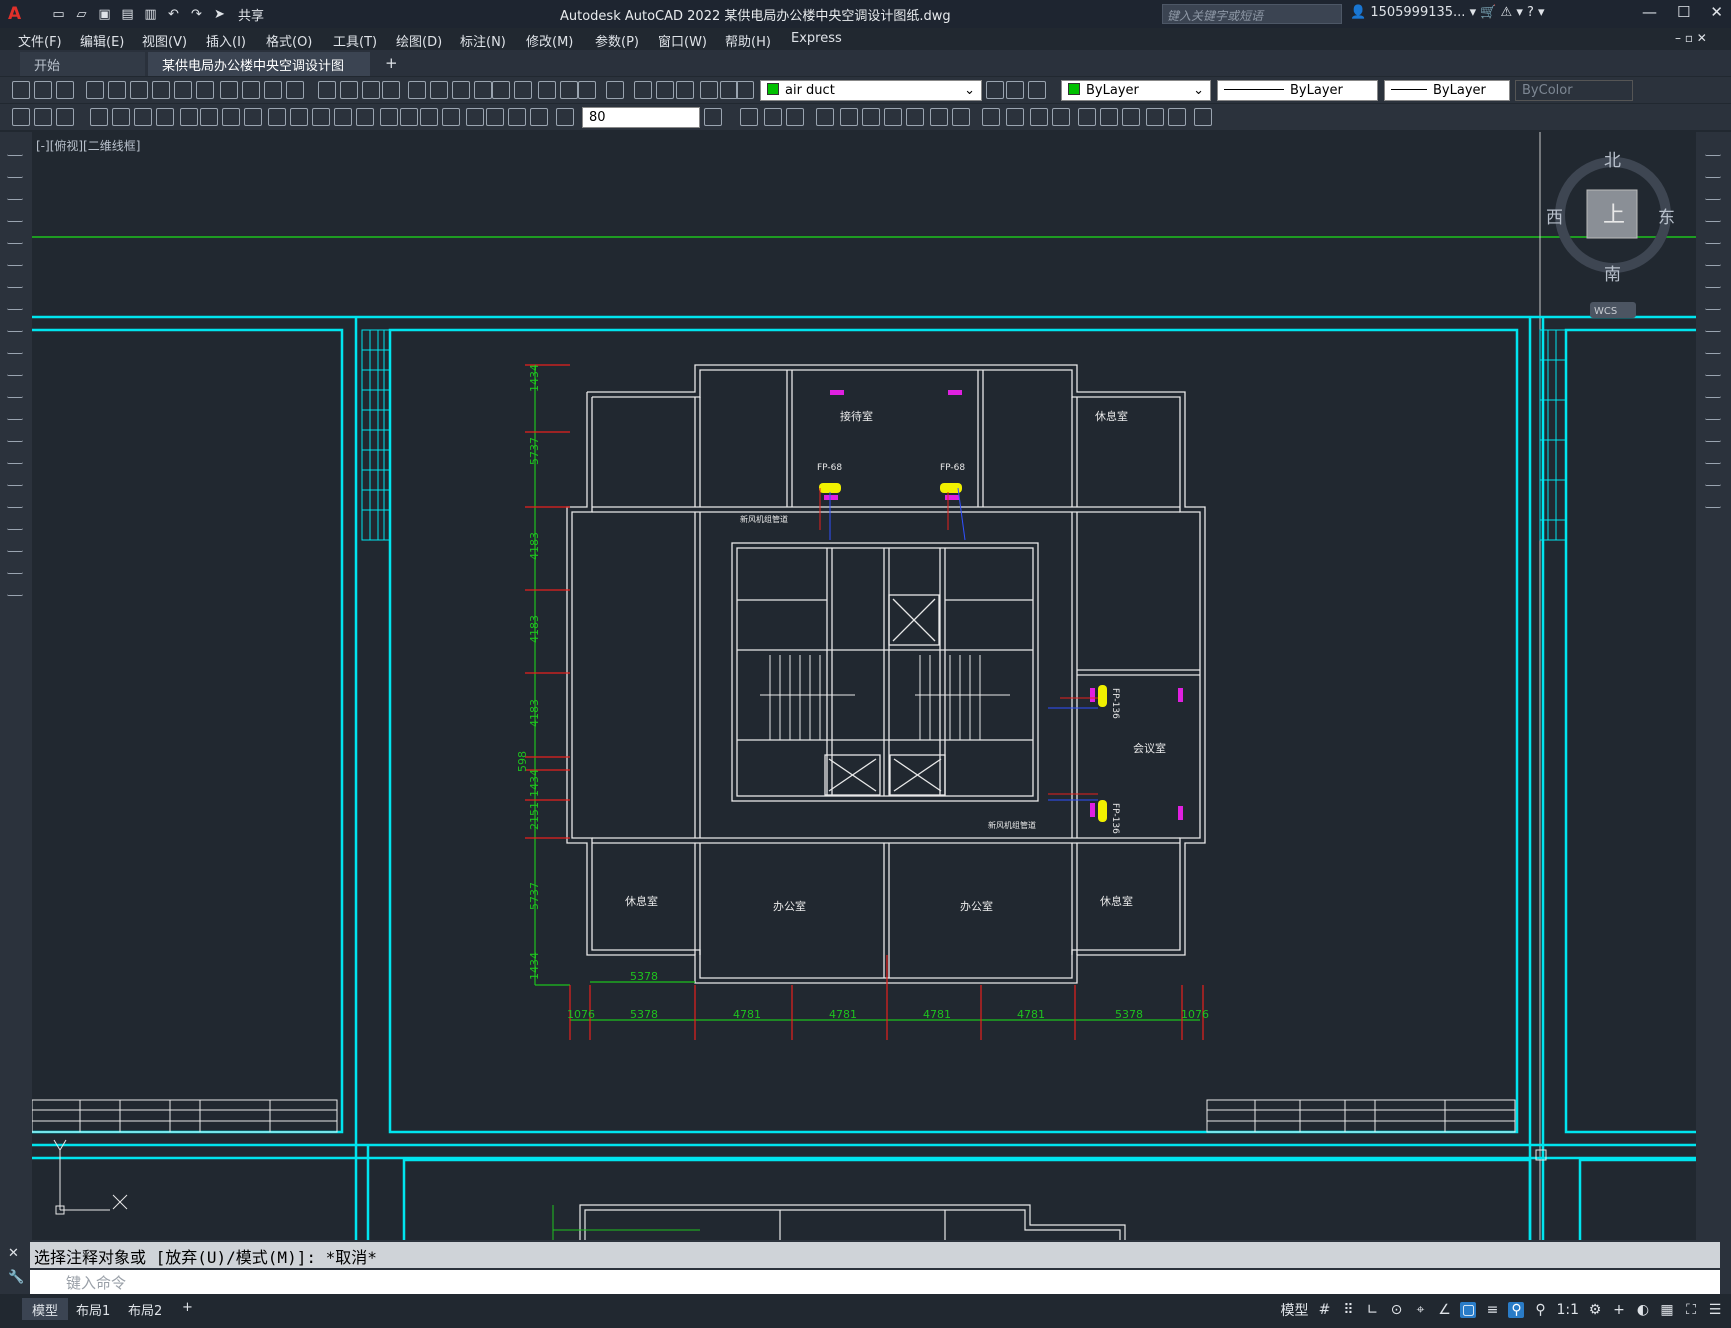 The height and width of the screenshot is (1328, 1731). Describe the element at coordinates (93, 1309) in the screenshot. I see `layout-tab-1: 布局1` at that location.